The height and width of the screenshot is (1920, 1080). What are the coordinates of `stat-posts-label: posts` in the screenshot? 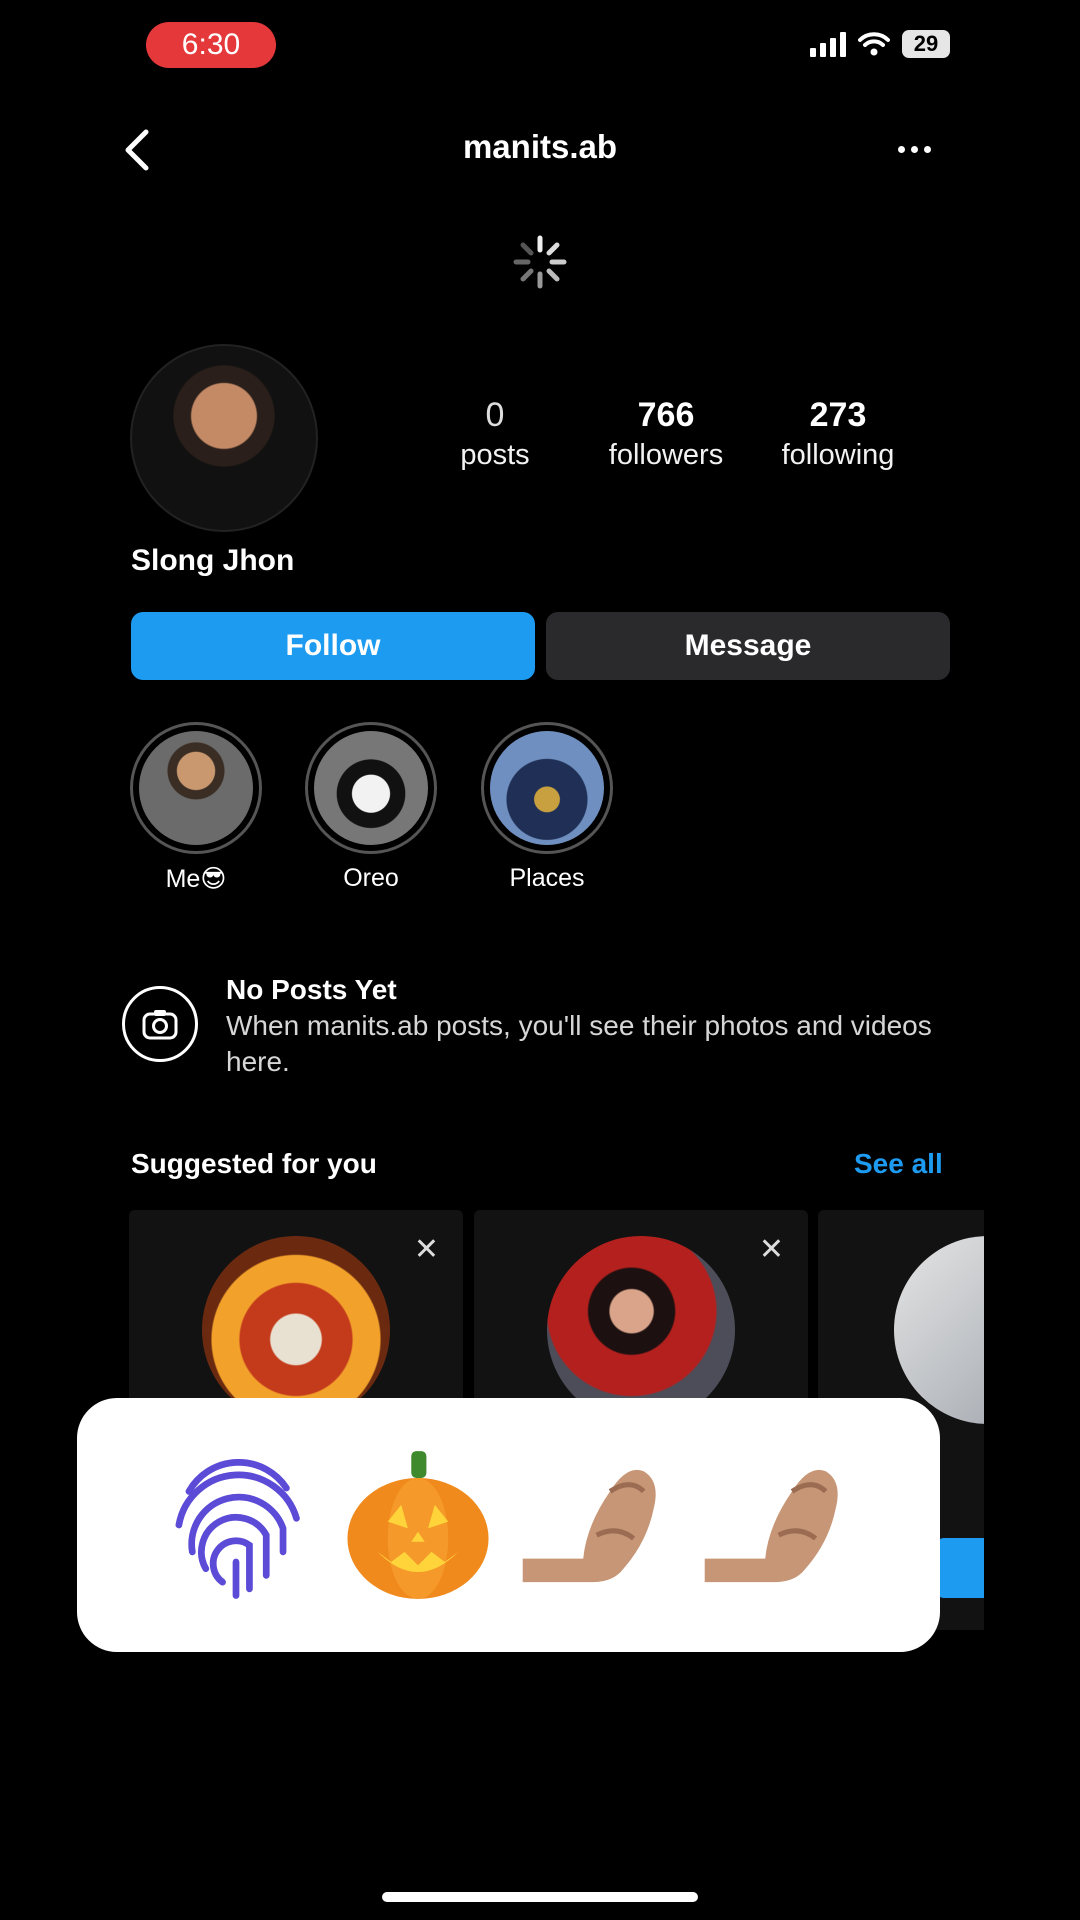 It's located at (495, 455).